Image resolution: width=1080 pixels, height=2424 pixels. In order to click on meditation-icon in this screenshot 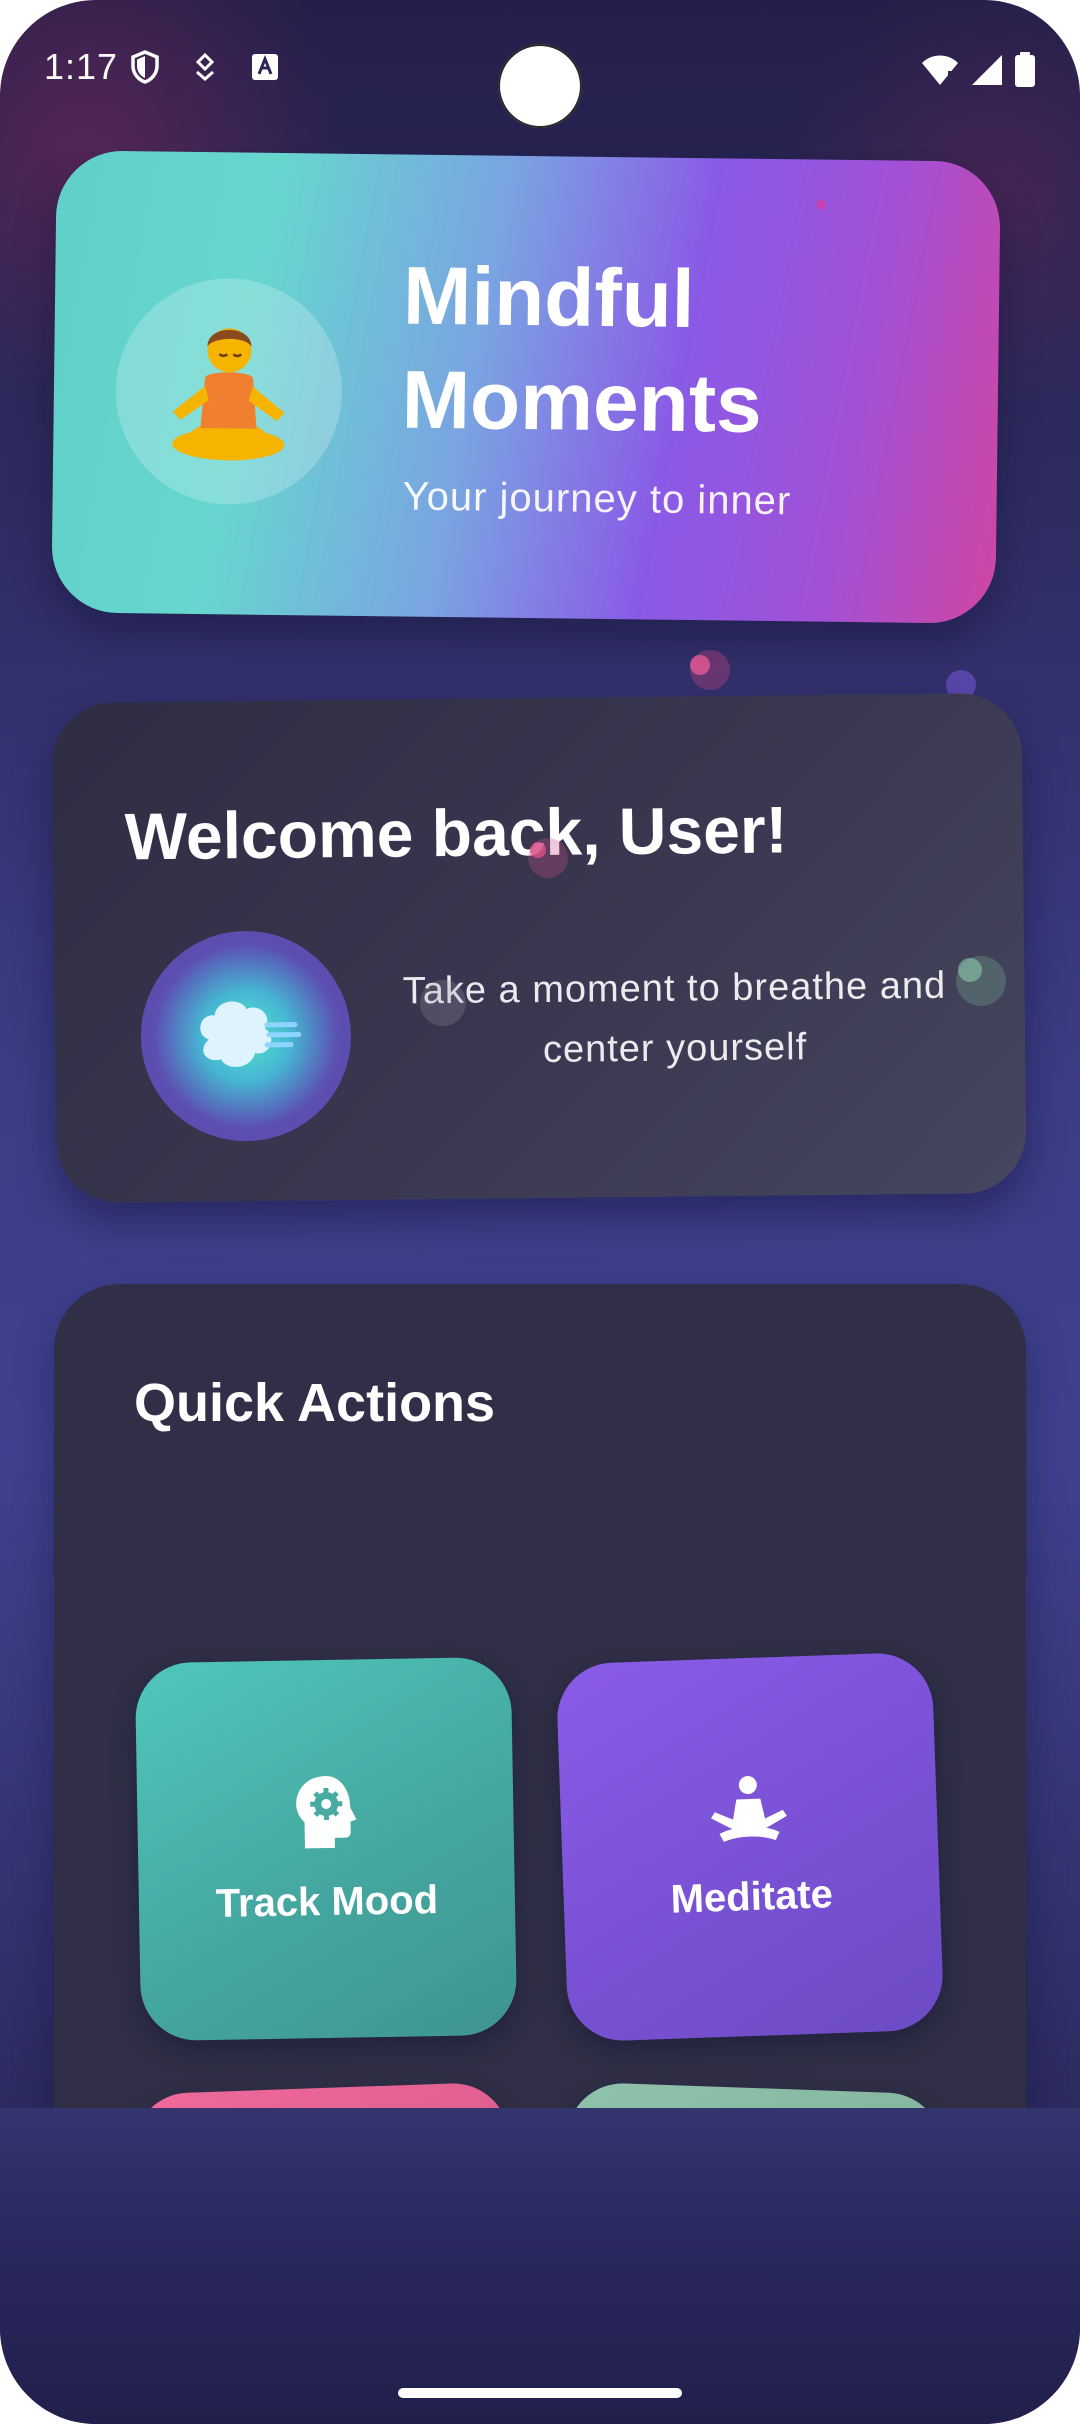, I will do `click(748, 1808)`.